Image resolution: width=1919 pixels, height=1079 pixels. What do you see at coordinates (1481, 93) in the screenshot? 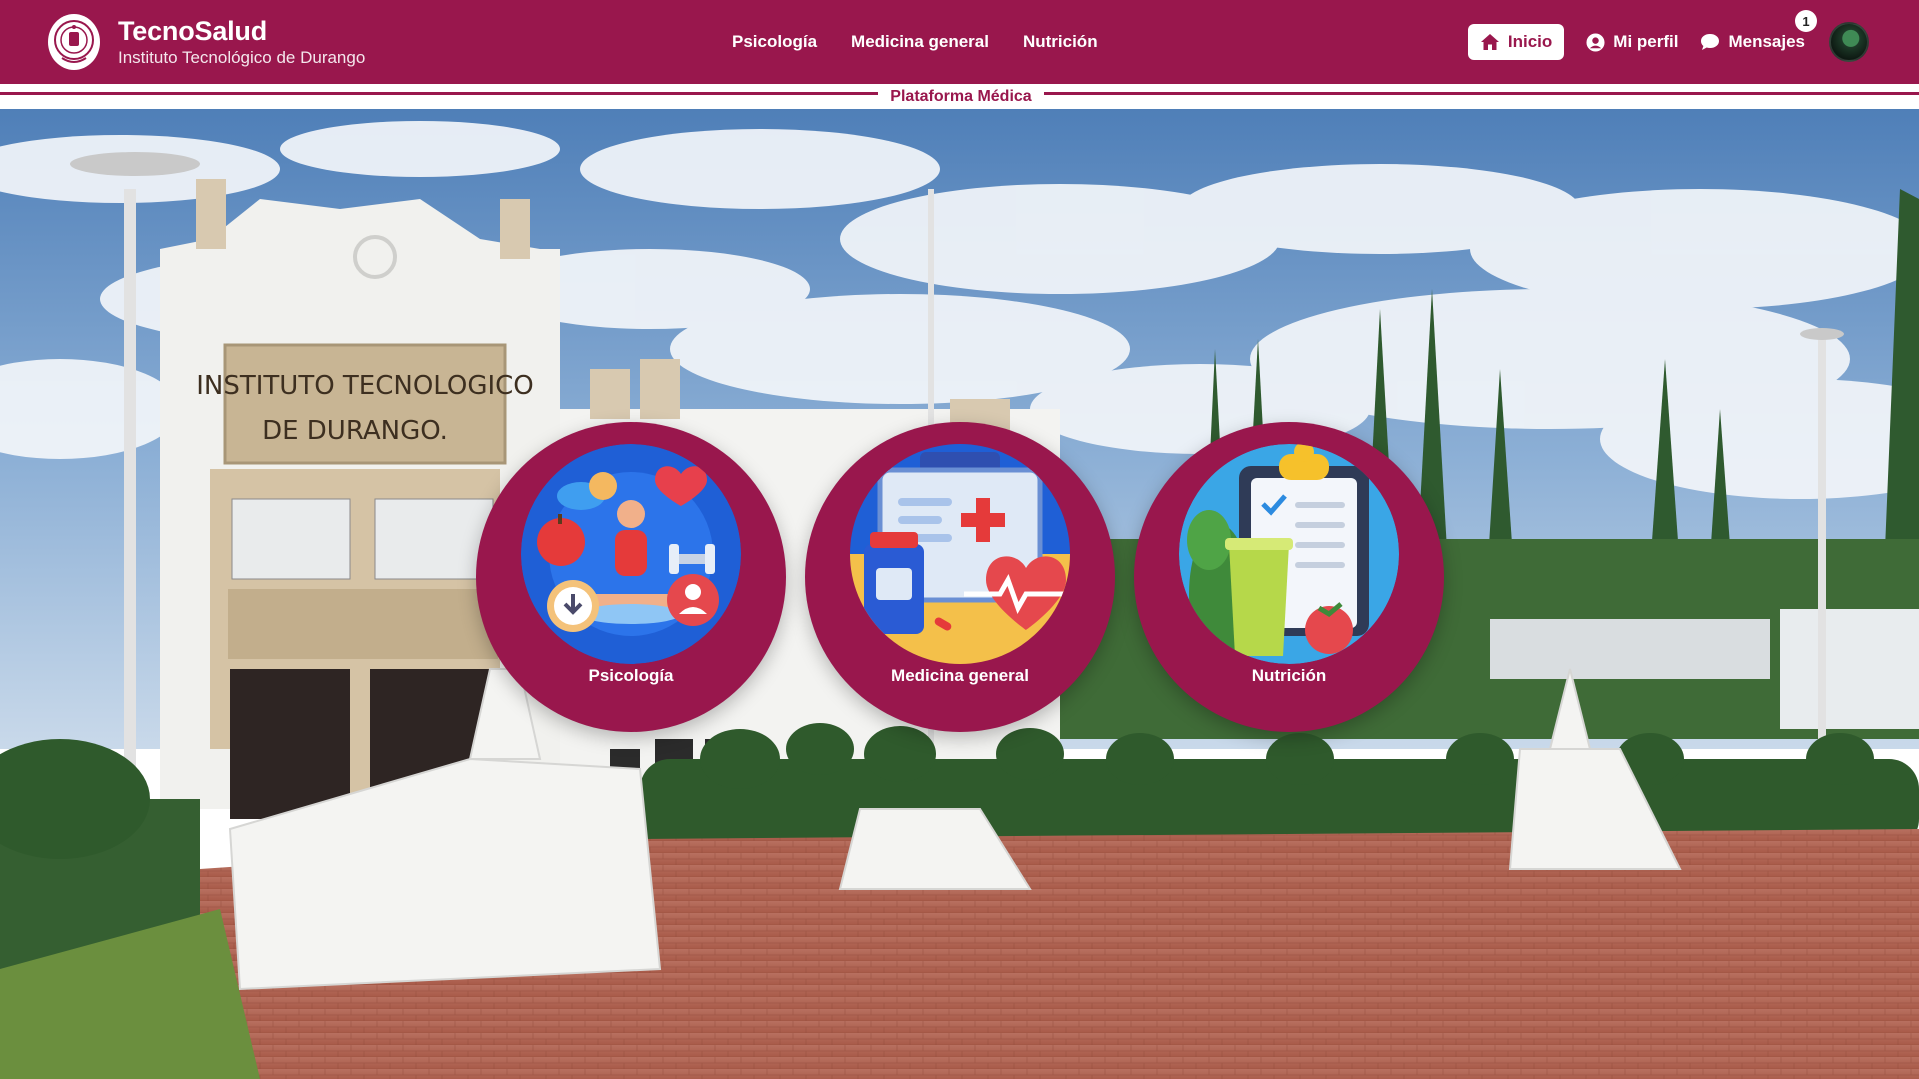
I see `divider-line-right` at bounding box center [1481, 93].